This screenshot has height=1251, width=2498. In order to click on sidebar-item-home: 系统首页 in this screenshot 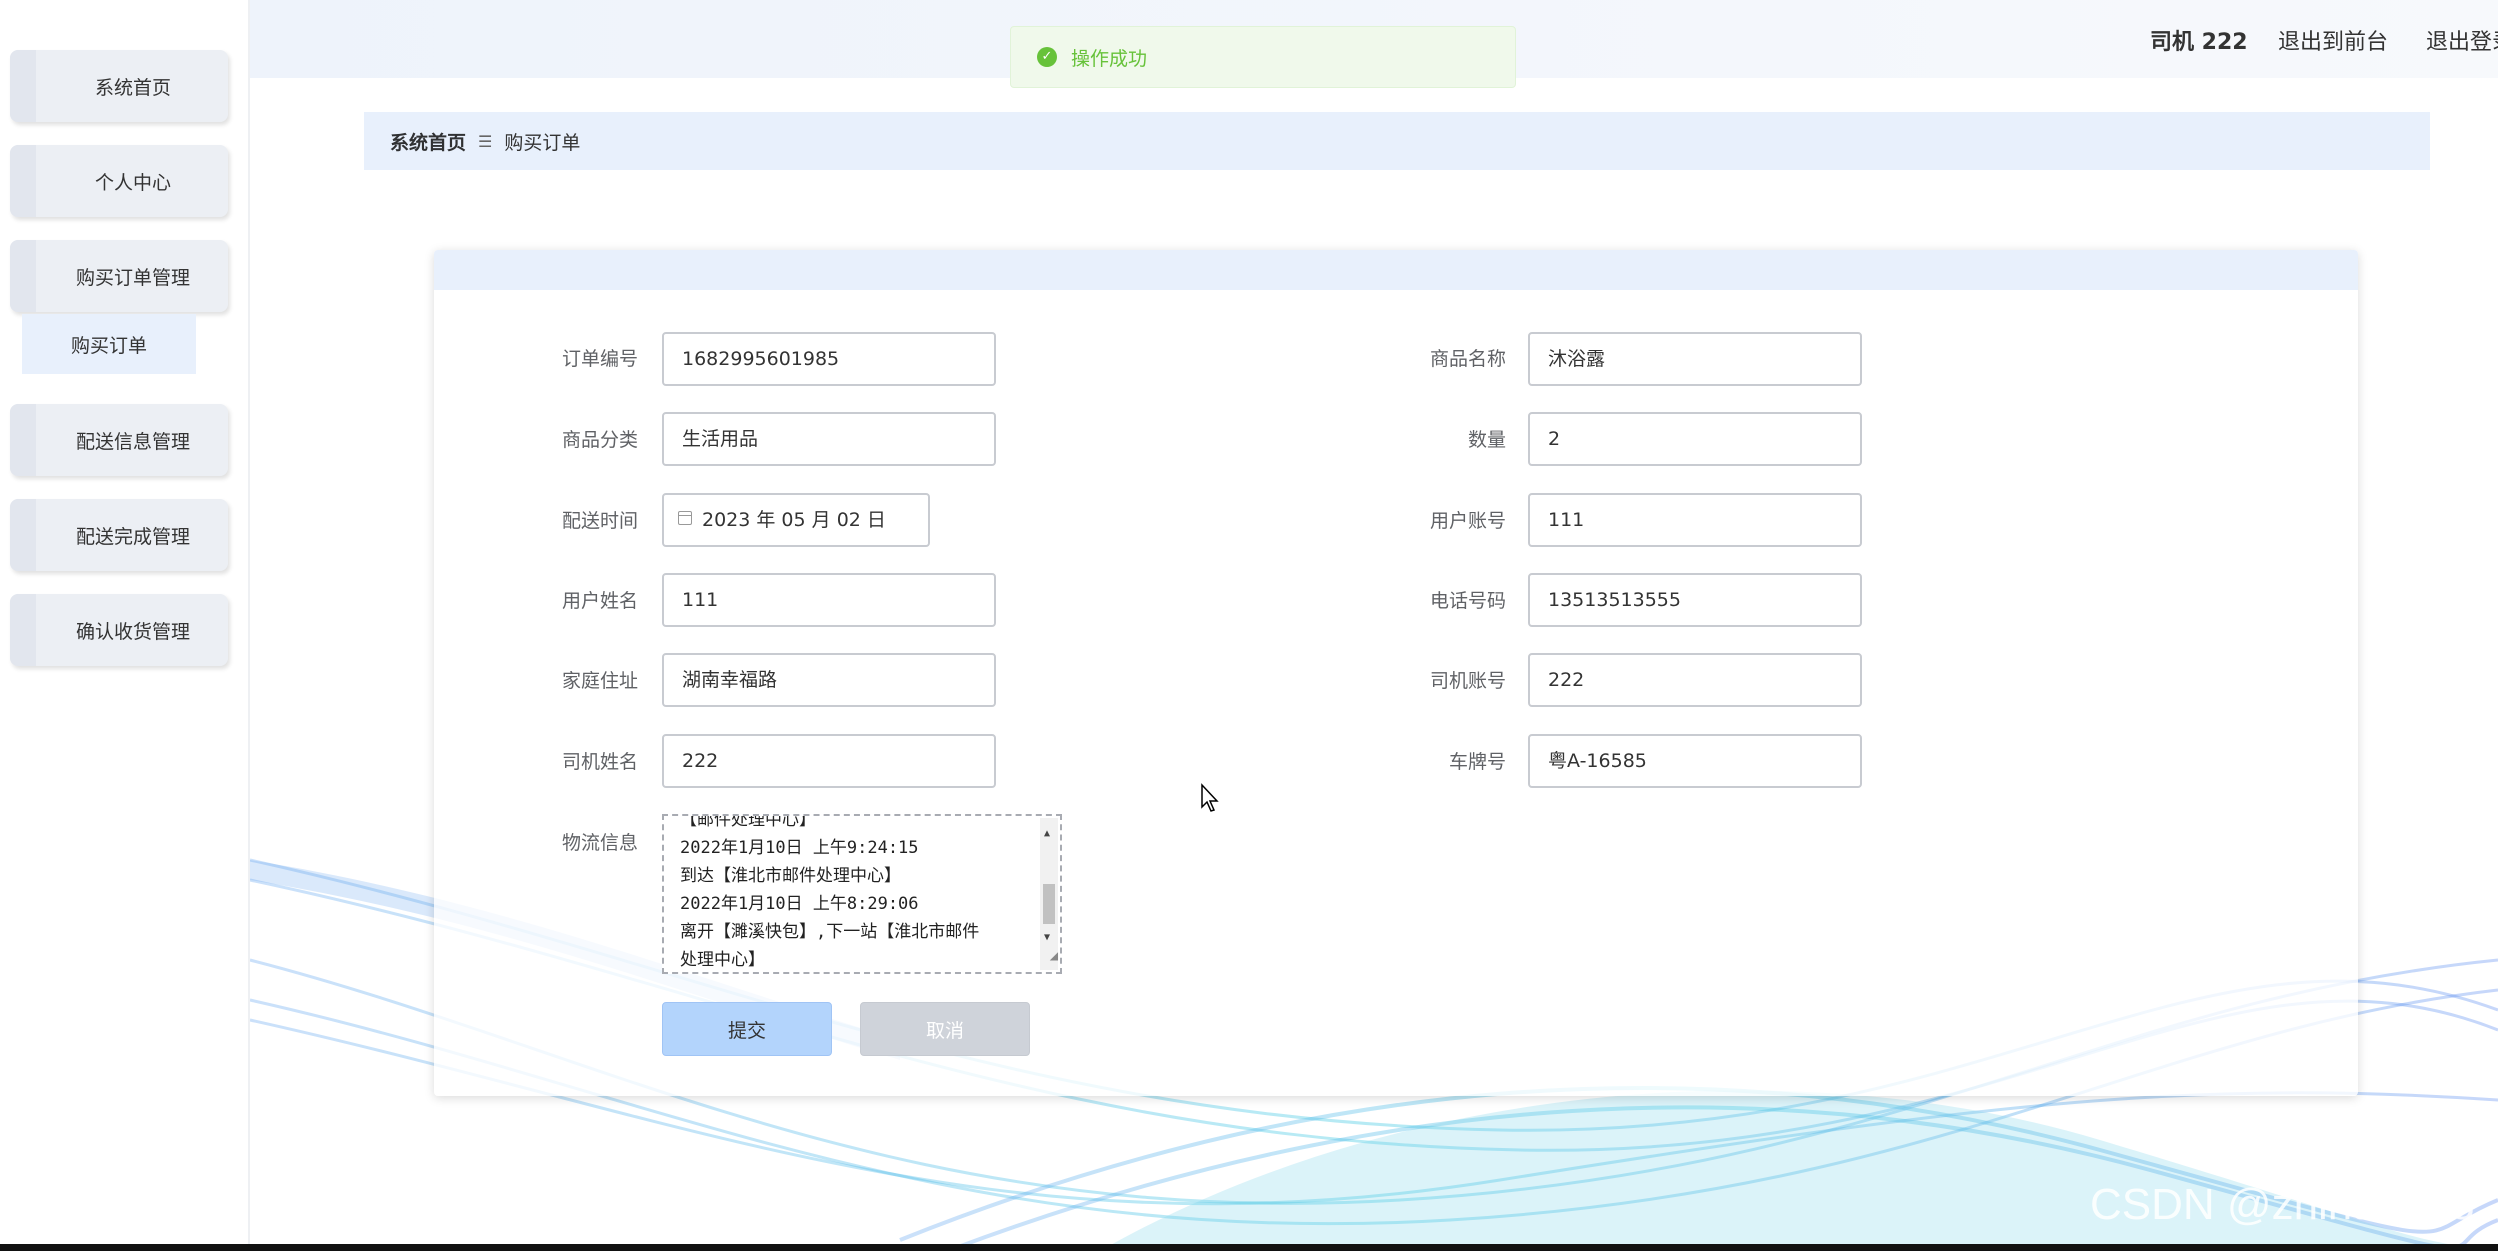, I will do `click(119, 86)`.